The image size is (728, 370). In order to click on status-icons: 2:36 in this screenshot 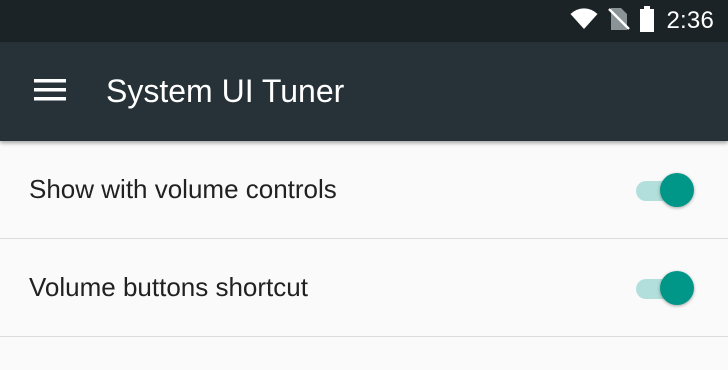, I will do `click(637, 21)`.